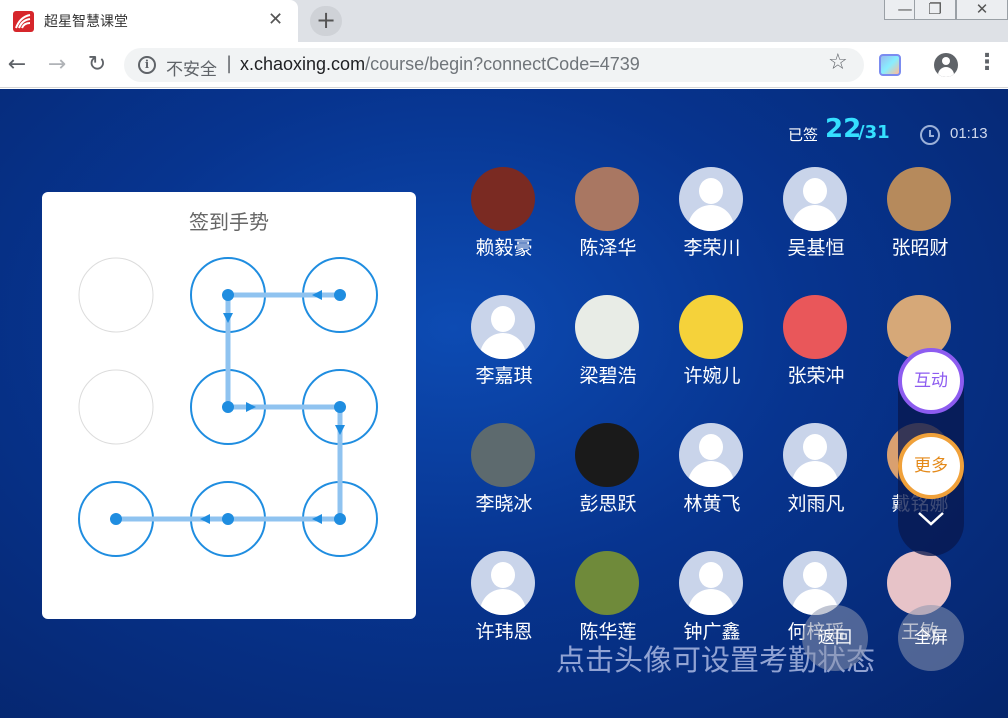  I want to click on student-name: 李晓冰, so click(504, 504).